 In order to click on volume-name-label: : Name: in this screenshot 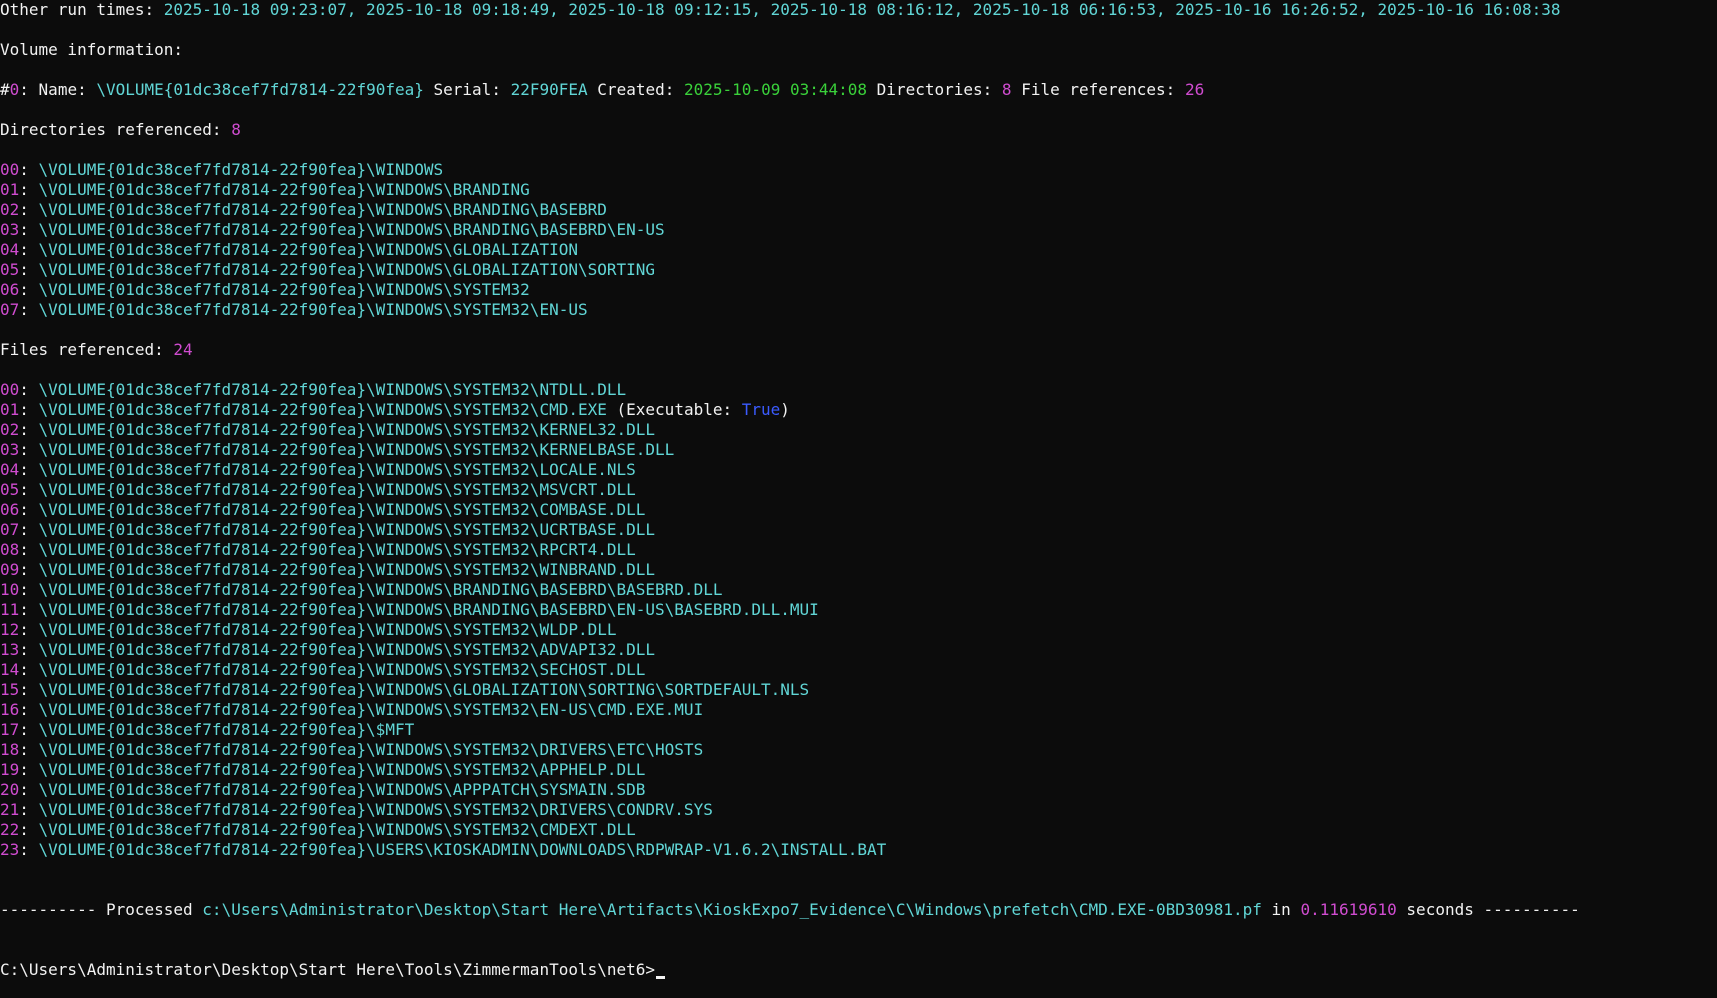, I will do `click(53, 89)`.